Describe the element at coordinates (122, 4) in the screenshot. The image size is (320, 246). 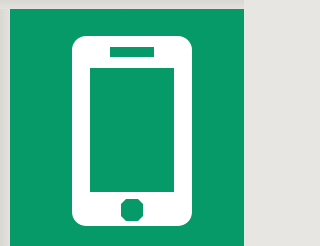
I see `tile-top-shadow` at that location.